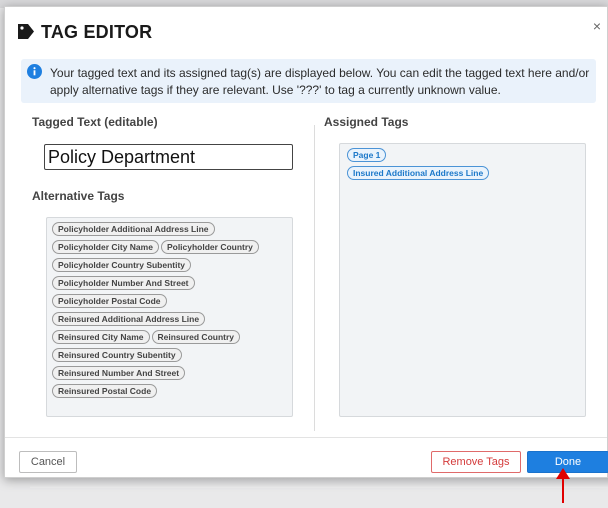 The height and width of the screenshot is (508, 608). Describe the element at coordinates (95, 122) in the screenshot. I see `tagged-text-label: Tagged Text (editable)` at that location.